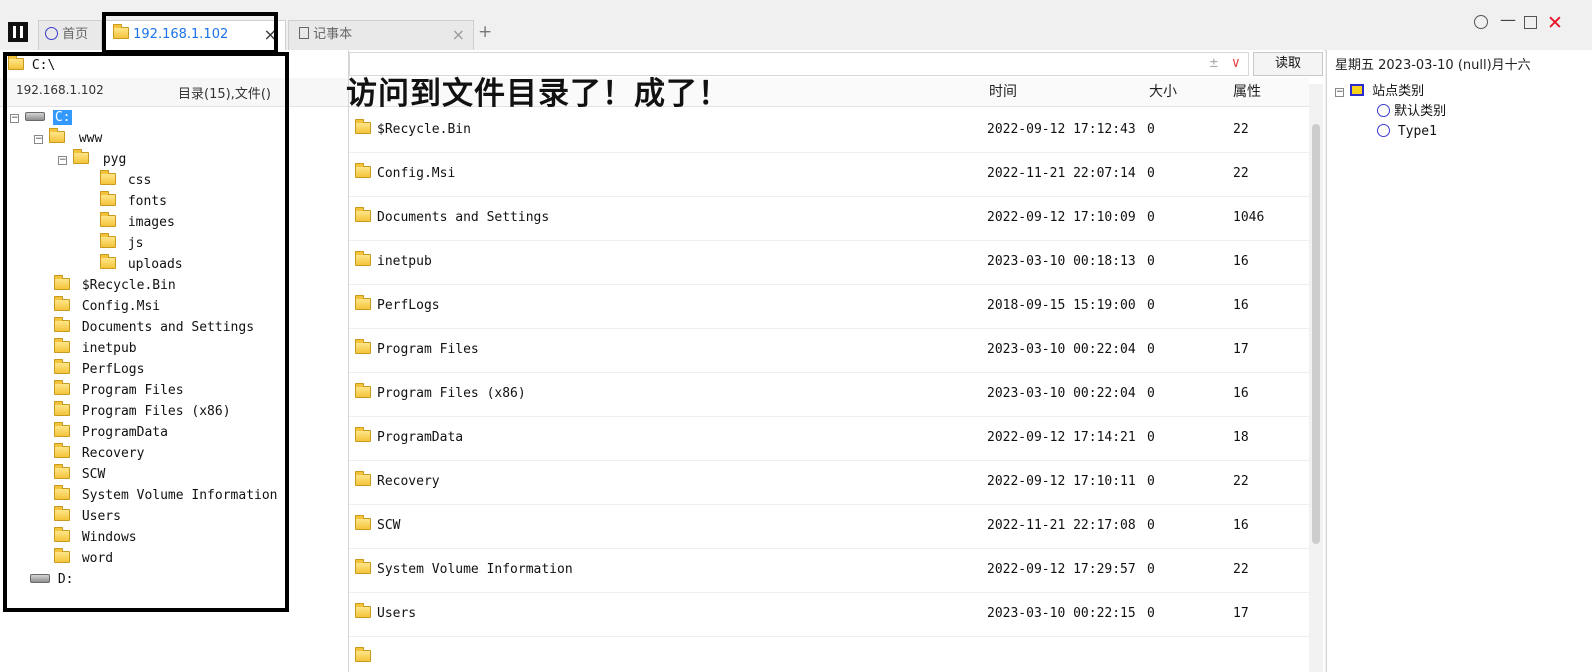 The image size is (1592, 672). What do you see at coordinates (57, 135) in the screenshot?
I see `folder-open-icon` at bounding box center [57, 135].